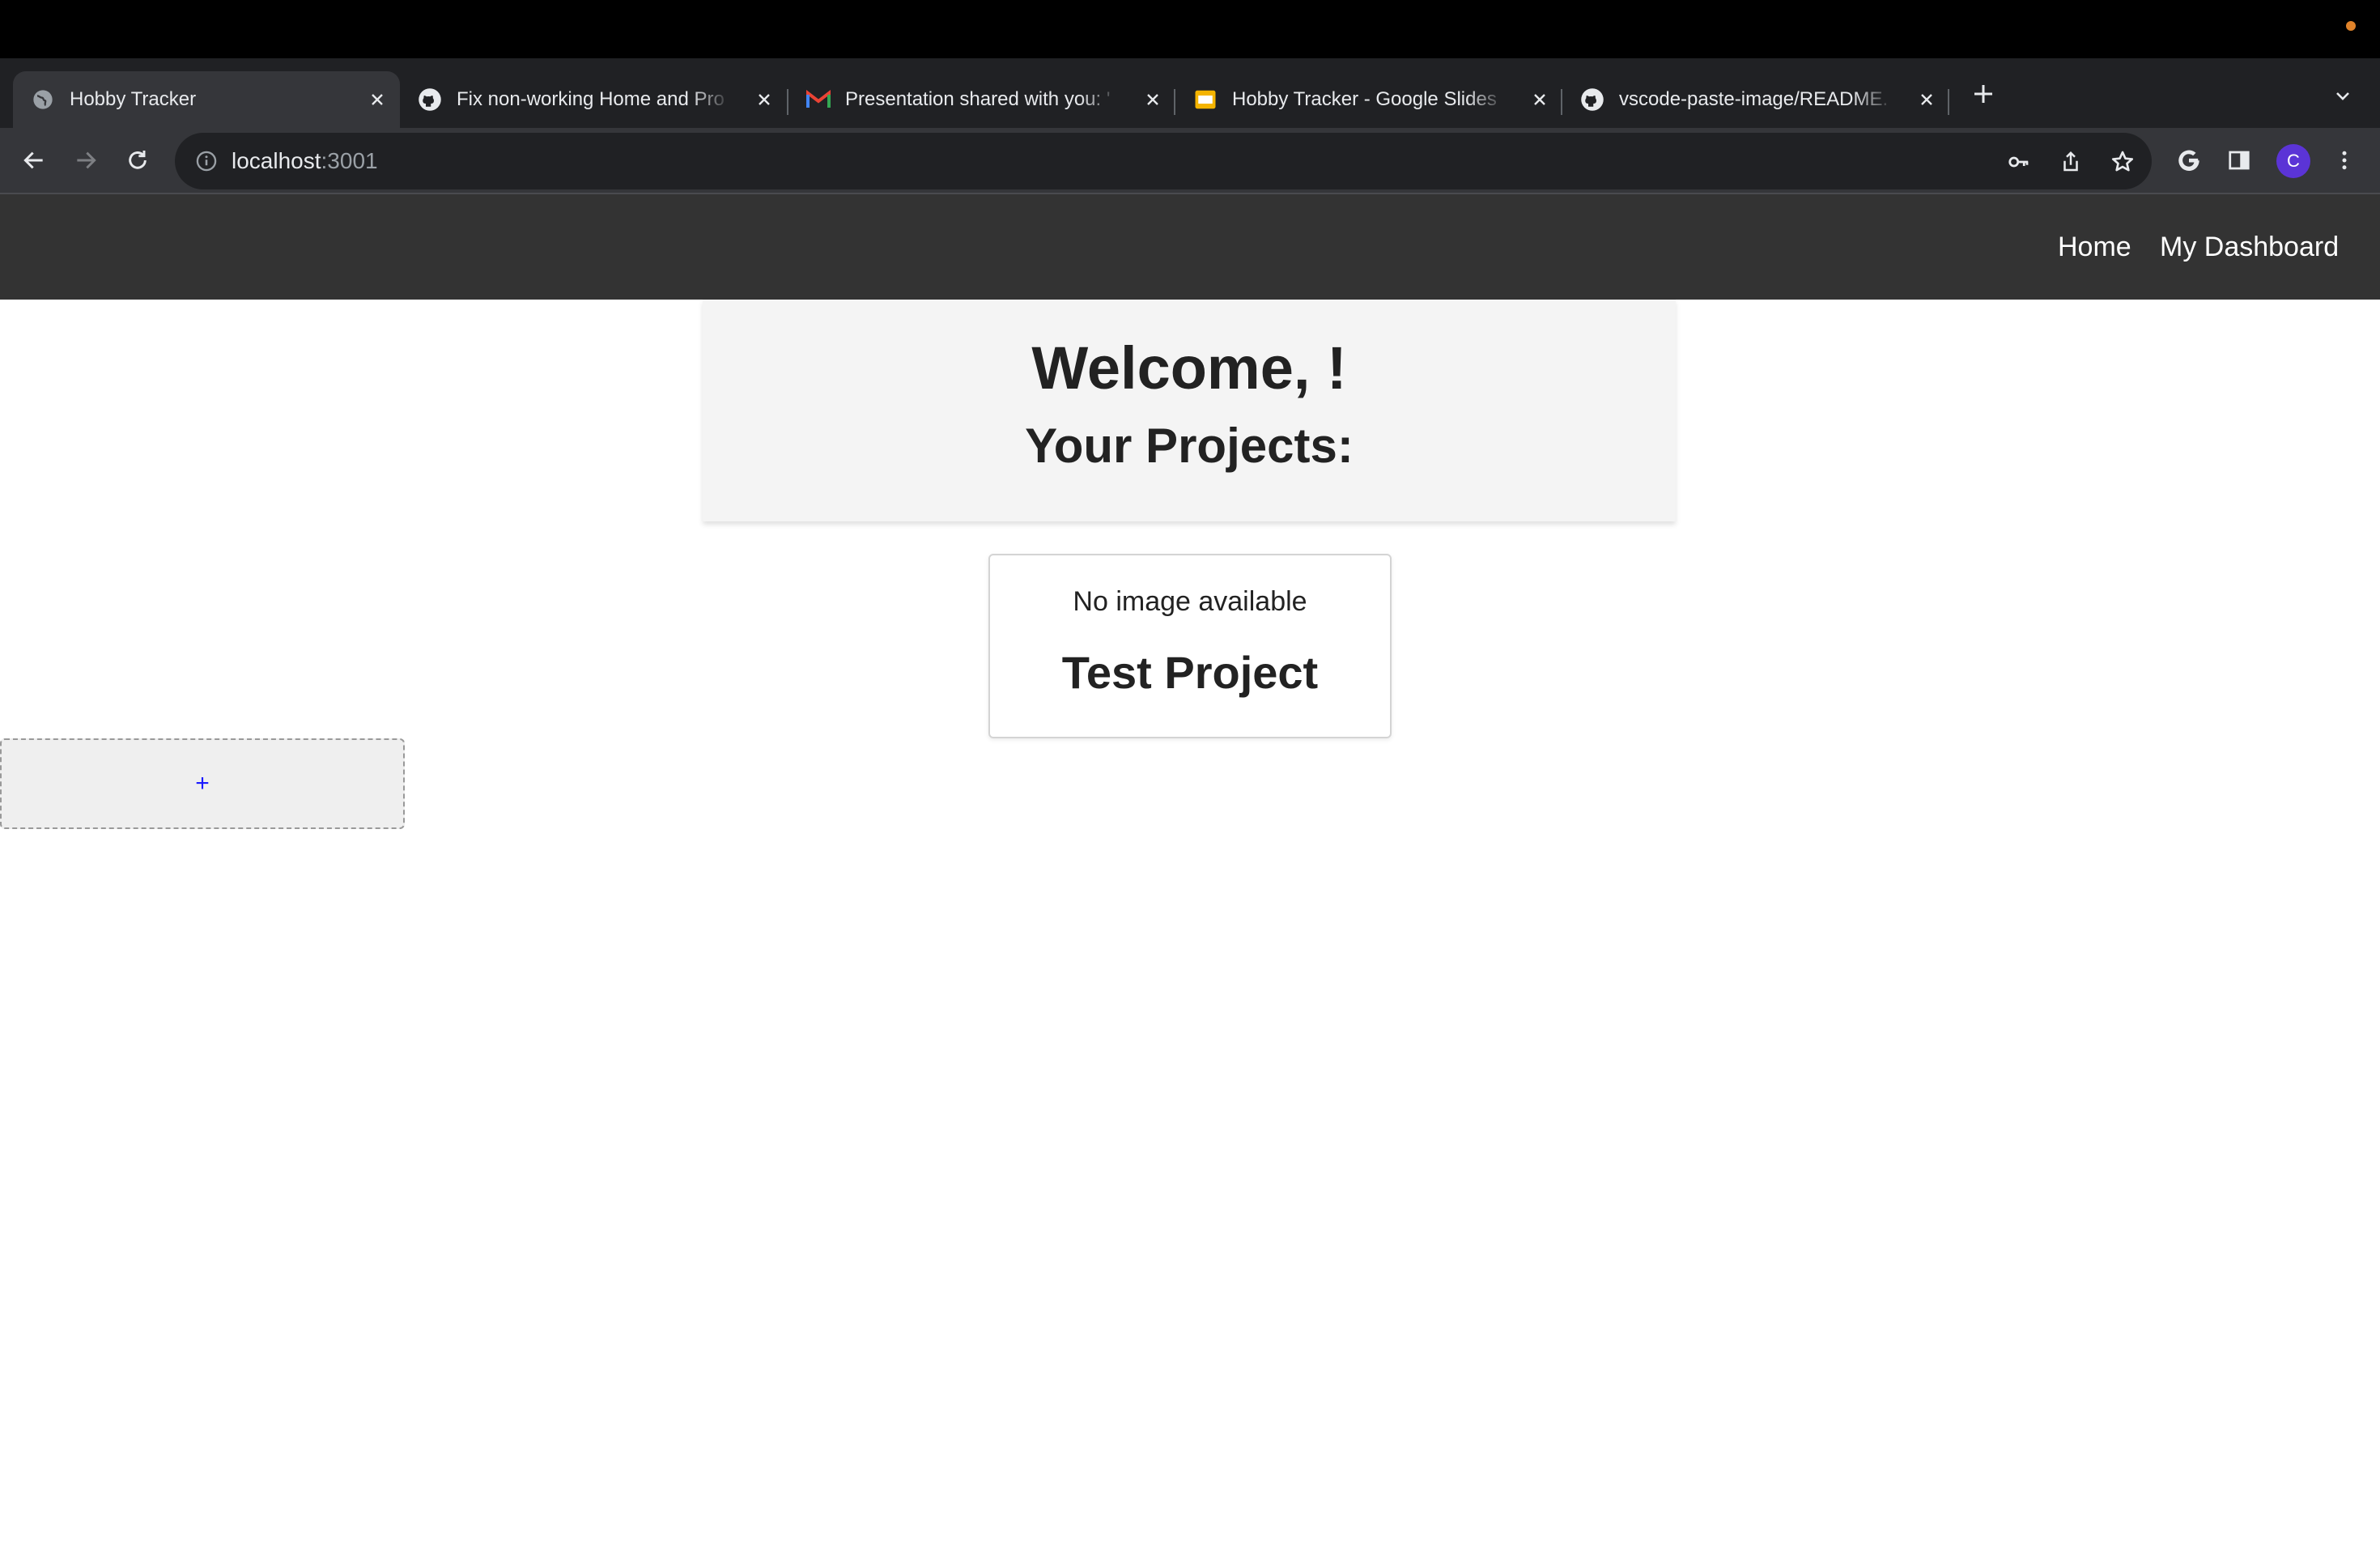  Describe the element at coordinates (1190, 247) in the screenshot. I see `app-navbar: Home My Dashboard` at that location.